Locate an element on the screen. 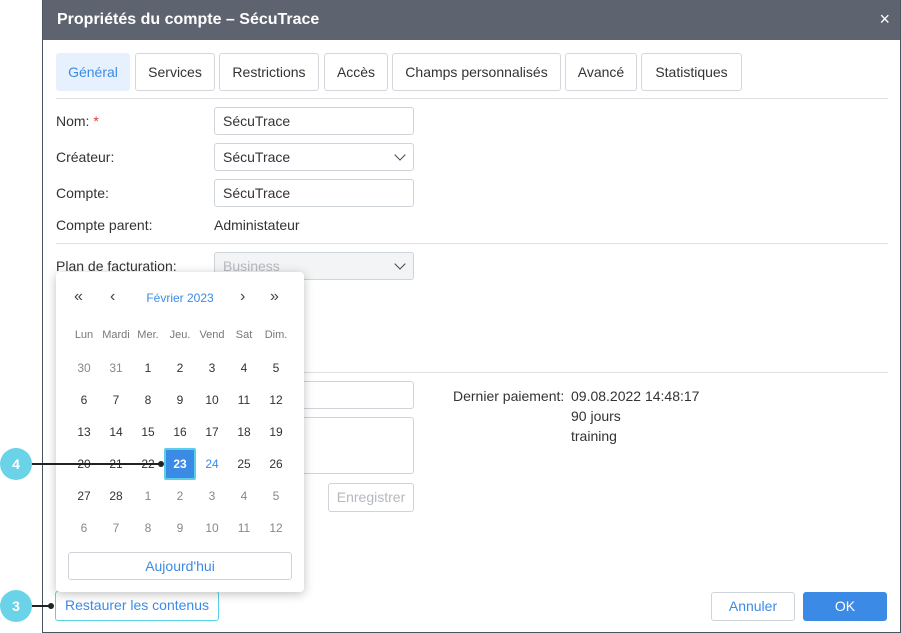 The height and width of the screenshot is (633, 901). weekday-header: Dim. is located at coordinates (276, 335).